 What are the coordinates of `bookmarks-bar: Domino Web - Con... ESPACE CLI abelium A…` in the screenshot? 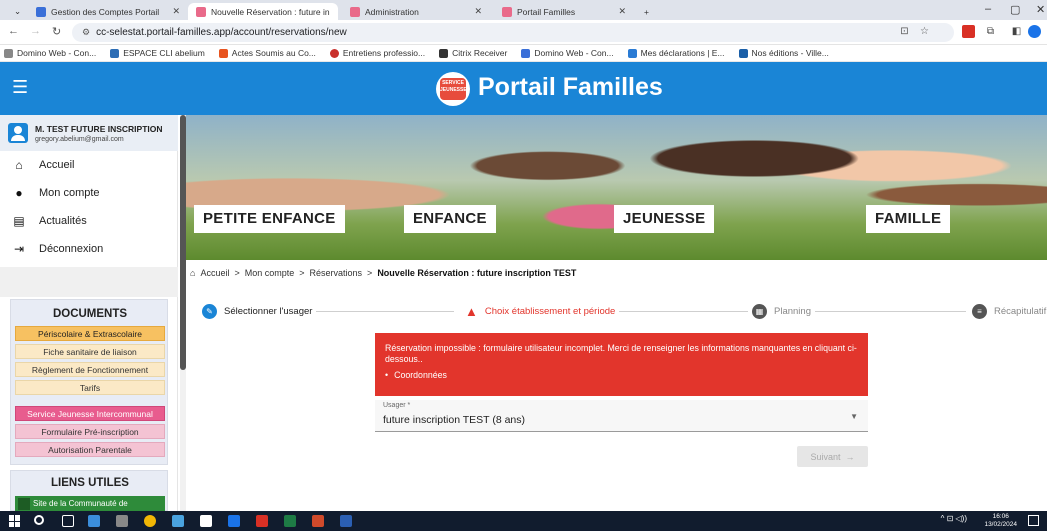 It's located at (523, 53).